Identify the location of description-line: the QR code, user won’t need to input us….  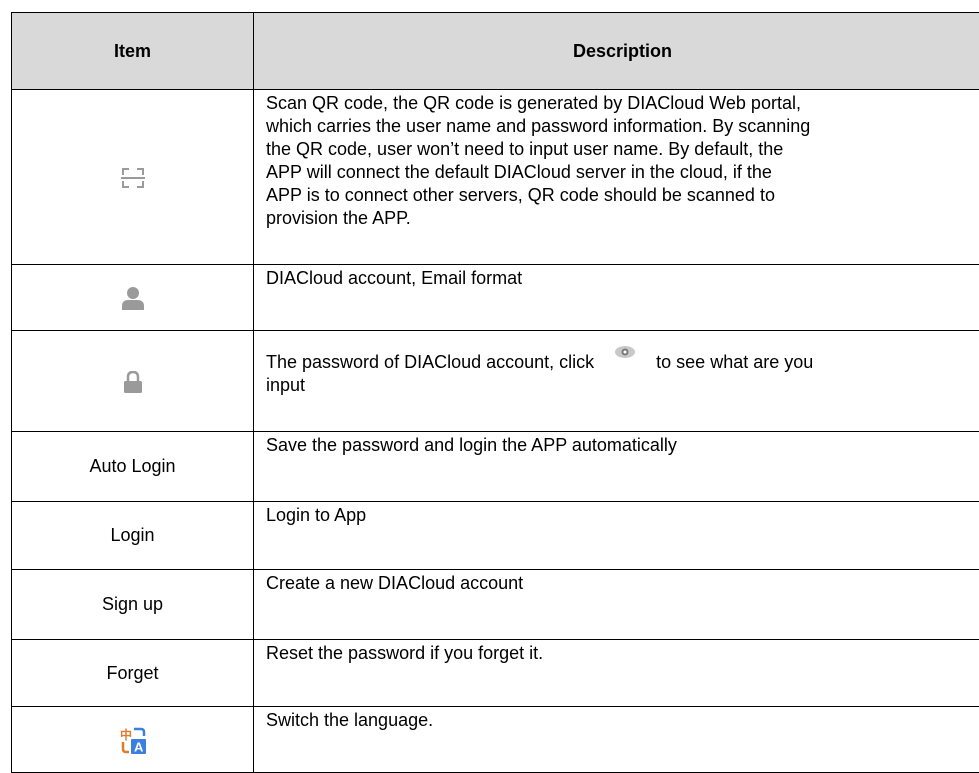
(622, 149).